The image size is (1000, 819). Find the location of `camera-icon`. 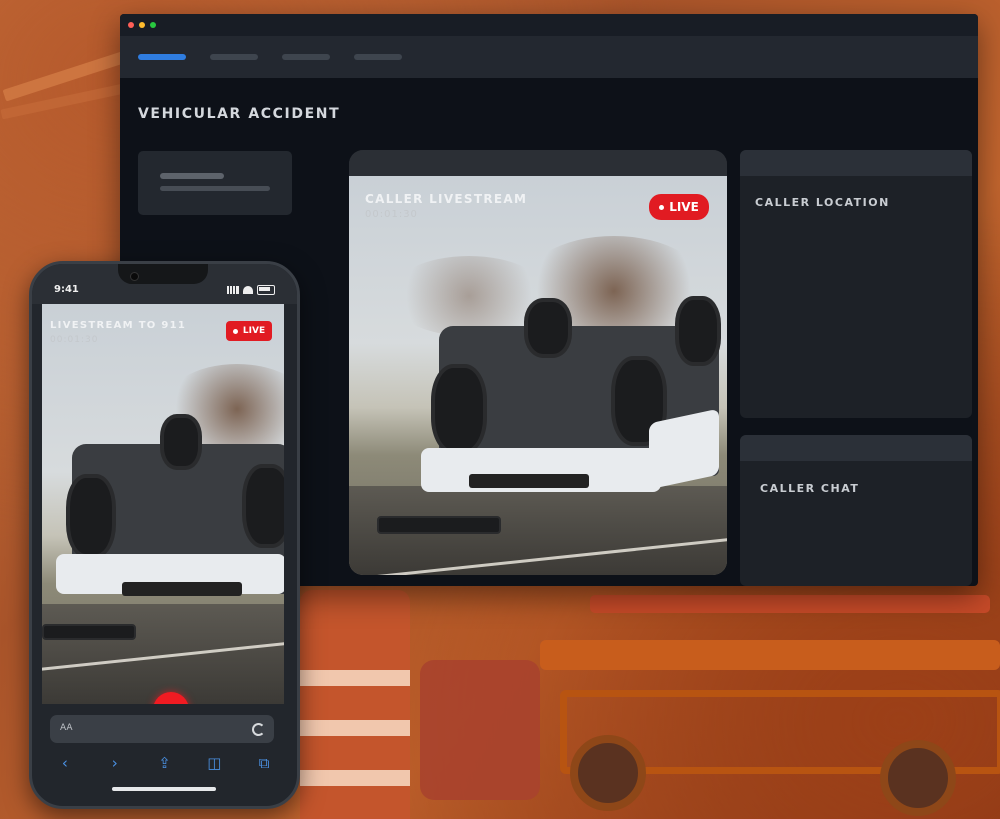

camera-icon is located at coordinates (134, 276).